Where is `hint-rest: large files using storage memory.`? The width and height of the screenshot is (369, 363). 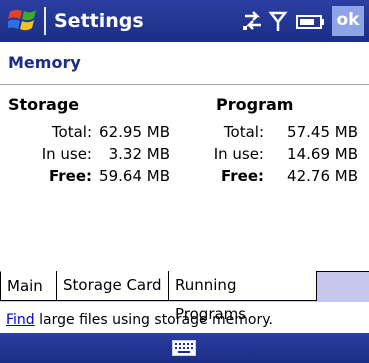
hint-rest: large files using storage memory. is located at coordinates (153, 320).